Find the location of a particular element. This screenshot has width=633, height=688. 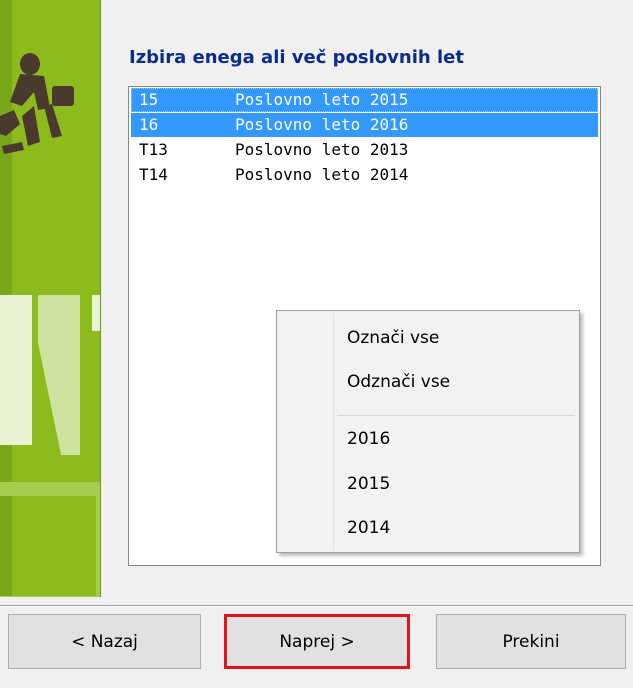

list-item-name: Poslovno leto 2015 is located at coordinates (322, 99).